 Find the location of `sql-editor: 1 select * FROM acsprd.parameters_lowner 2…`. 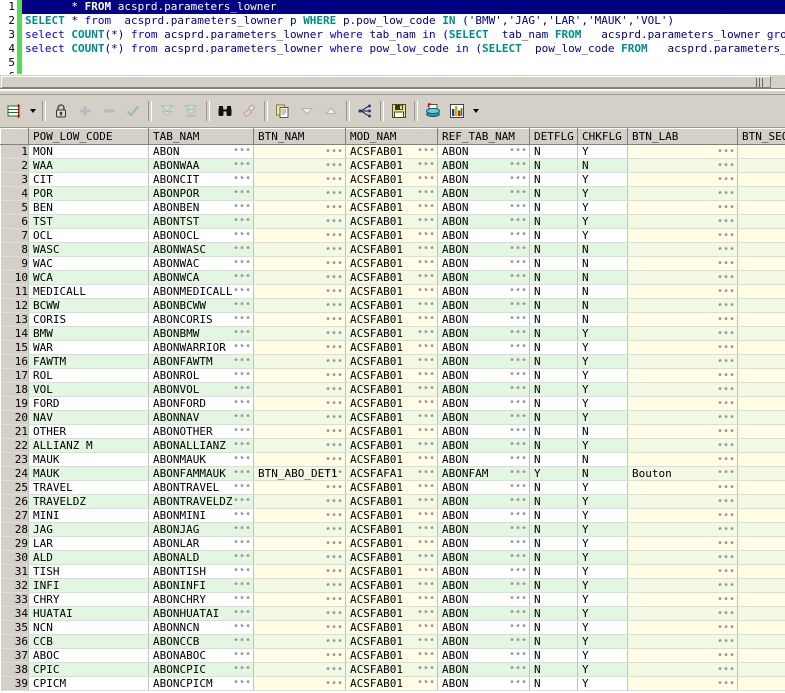

sql-editor: 1 select * FROM acsprd.parameters_lowner 2… is located at coordinates (392, 39).